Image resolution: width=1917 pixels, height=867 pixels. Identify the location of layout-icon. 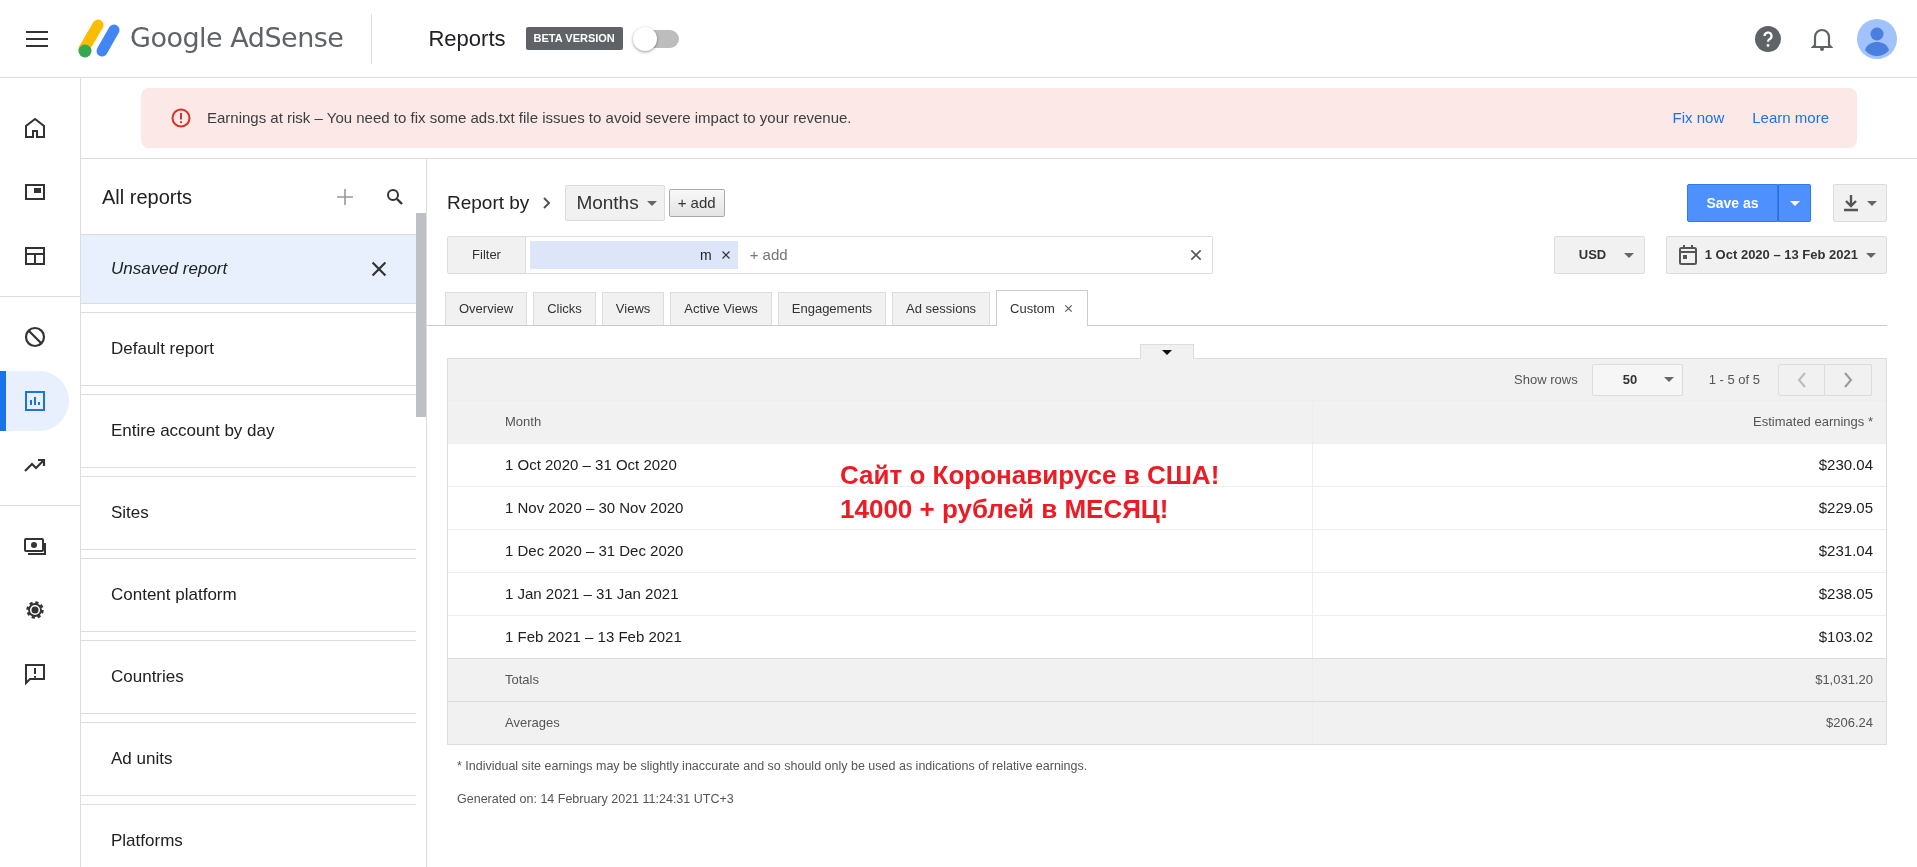
(34, 256).